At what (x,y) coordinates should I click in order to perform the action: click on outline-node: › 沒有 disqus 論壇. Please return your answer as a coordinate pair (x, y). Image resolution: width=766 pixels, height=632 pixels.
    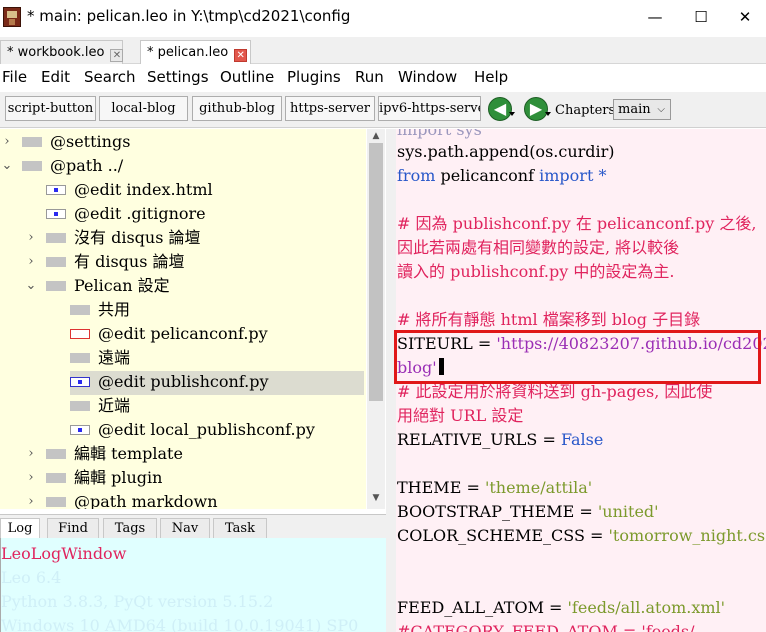
    Looking at the image, I should click on (197, 239).